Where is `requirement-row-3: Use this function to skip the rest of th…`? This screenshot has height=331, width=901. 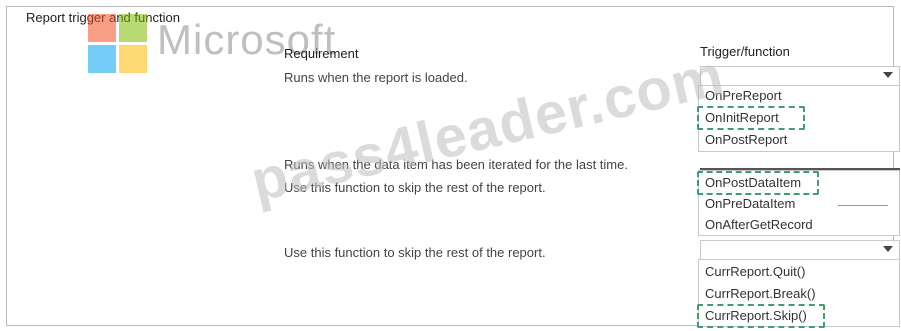
requirement-row-3: Use this function to skip the rest of th… is located at coordinates (415, 252).